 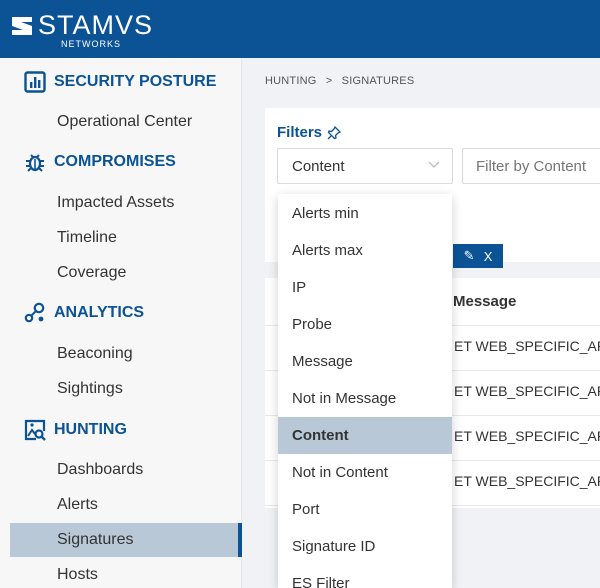 I want to click on dropdown-option-message: Message, so click(x=365, y=361).